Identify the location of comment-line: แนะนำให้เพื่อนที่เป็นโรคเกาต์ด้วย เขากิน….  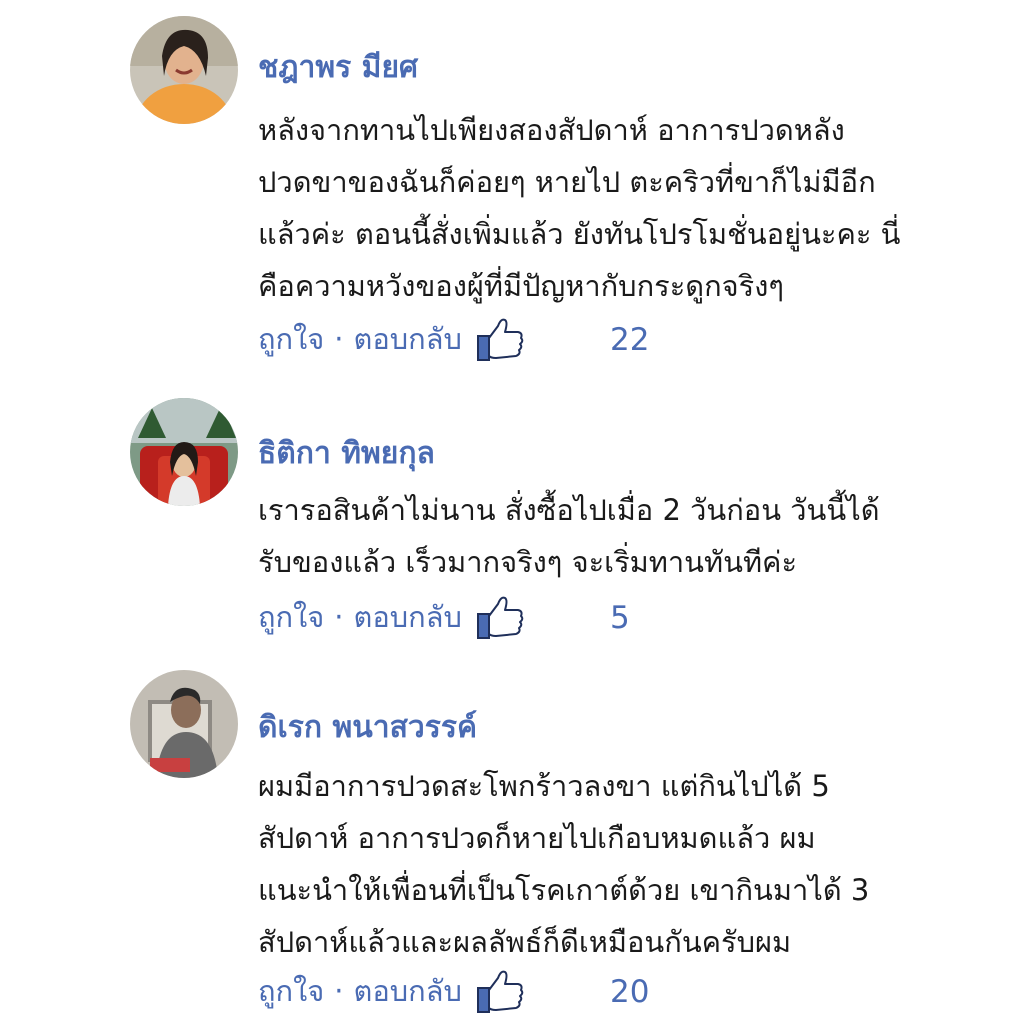
(564, 890).